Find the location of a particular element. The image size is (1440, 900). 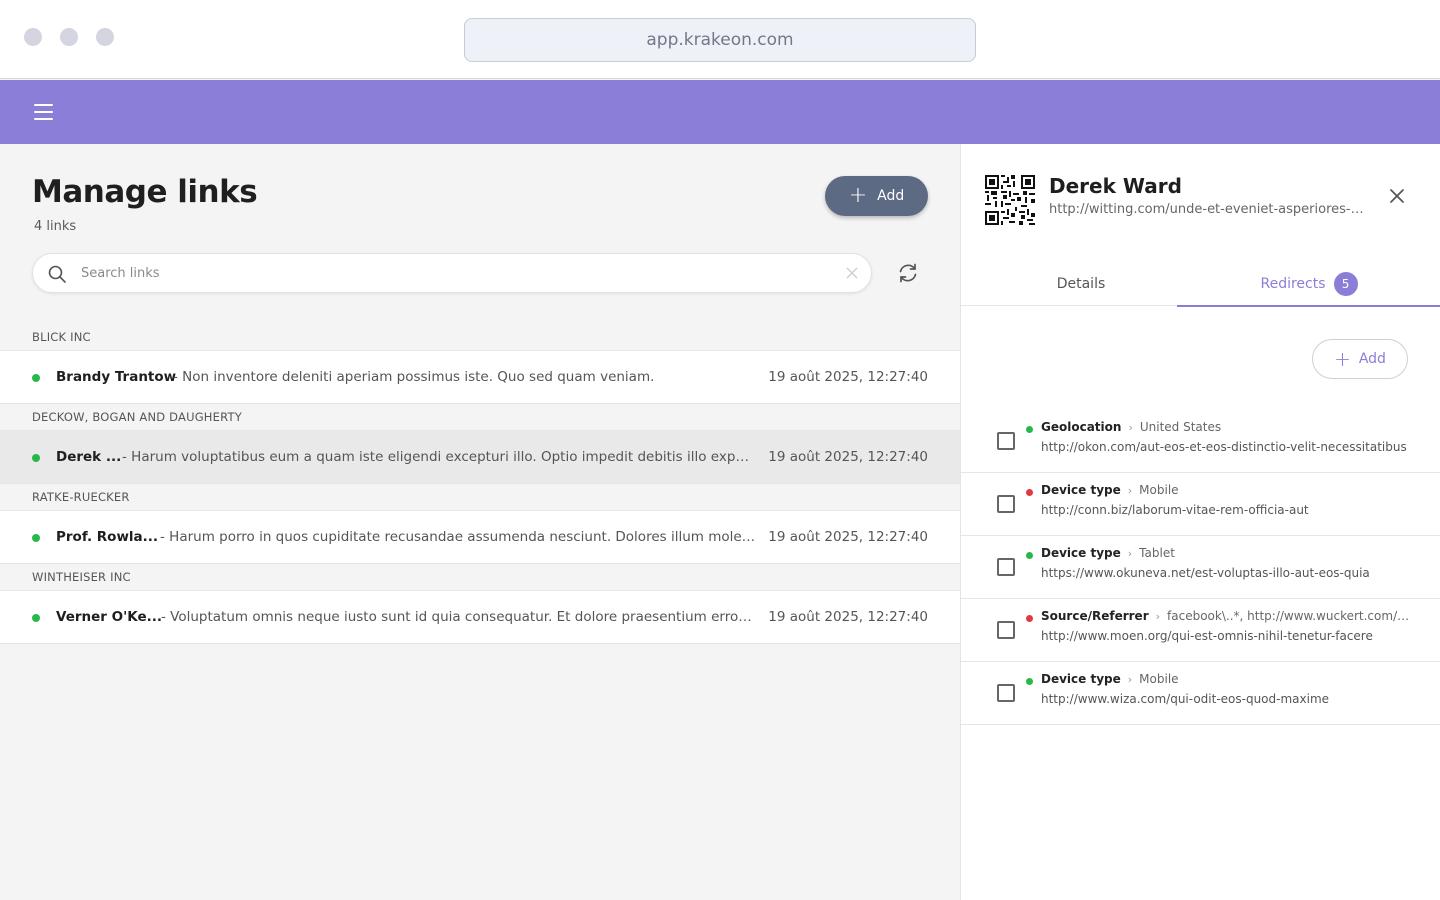

app-bar is located at coordinates (720, 112).